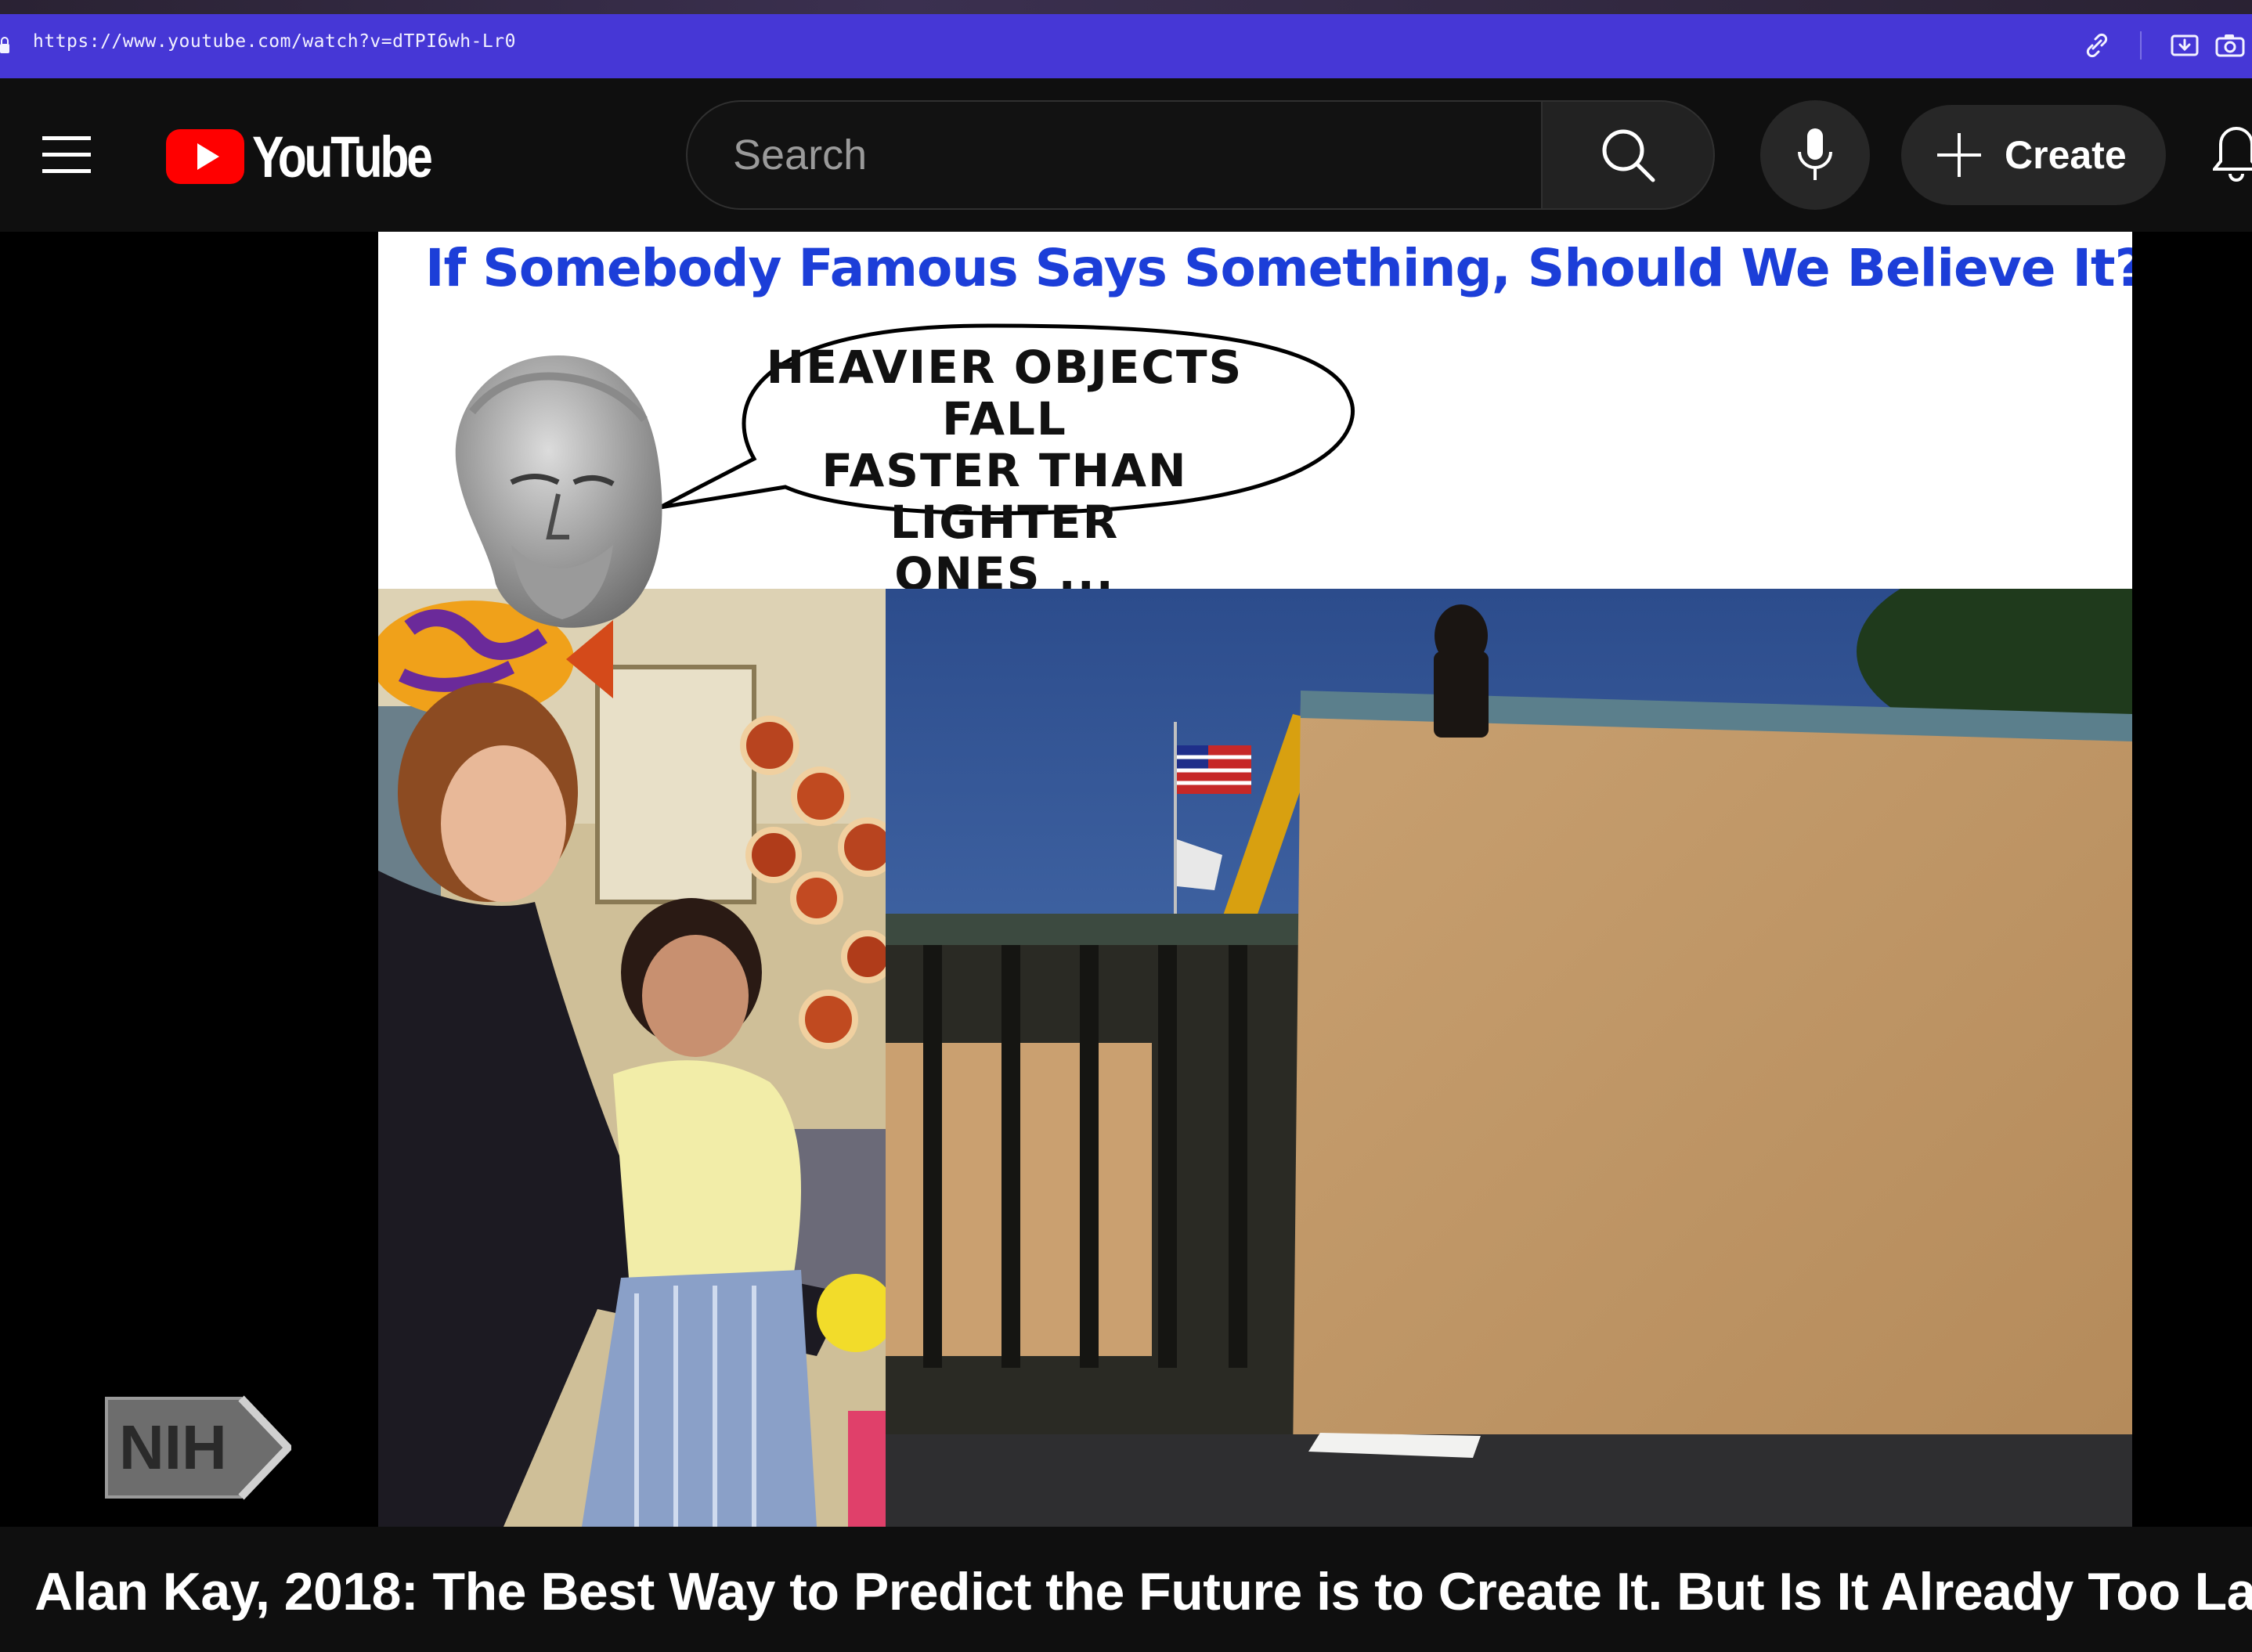  I want to click on search-input, so click(1115, 155).